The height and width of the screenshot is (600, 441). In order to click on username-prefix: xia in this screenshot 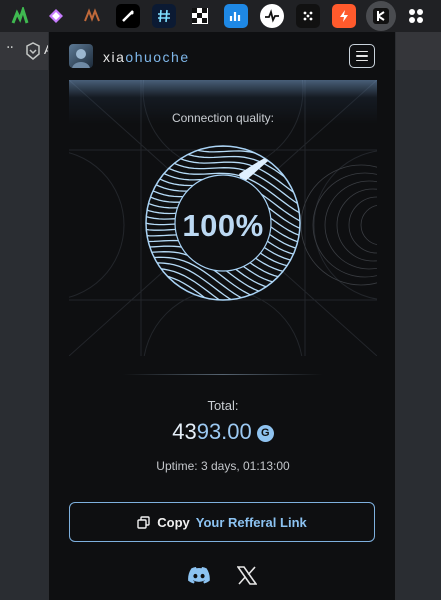, I will do `click(114, 57)`.